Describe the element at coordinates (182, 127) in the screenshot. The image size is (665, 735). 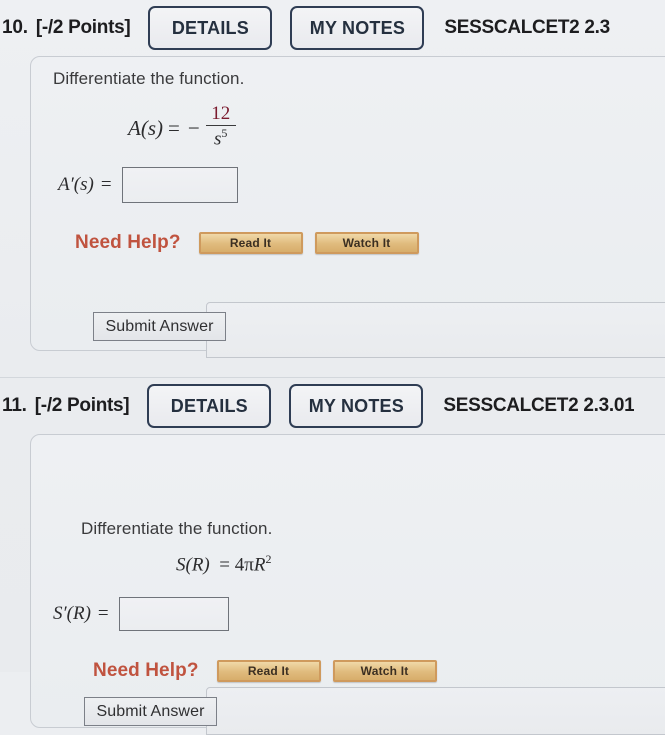
I see `function-equation-10: A(s) = − 12 s5` at that location.